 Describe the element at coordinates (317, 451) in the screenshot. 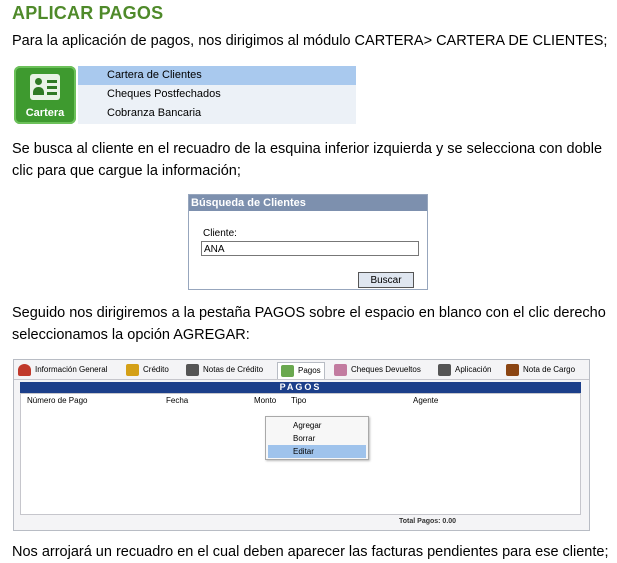

I see `context-menu-editar: Editar` at that location.